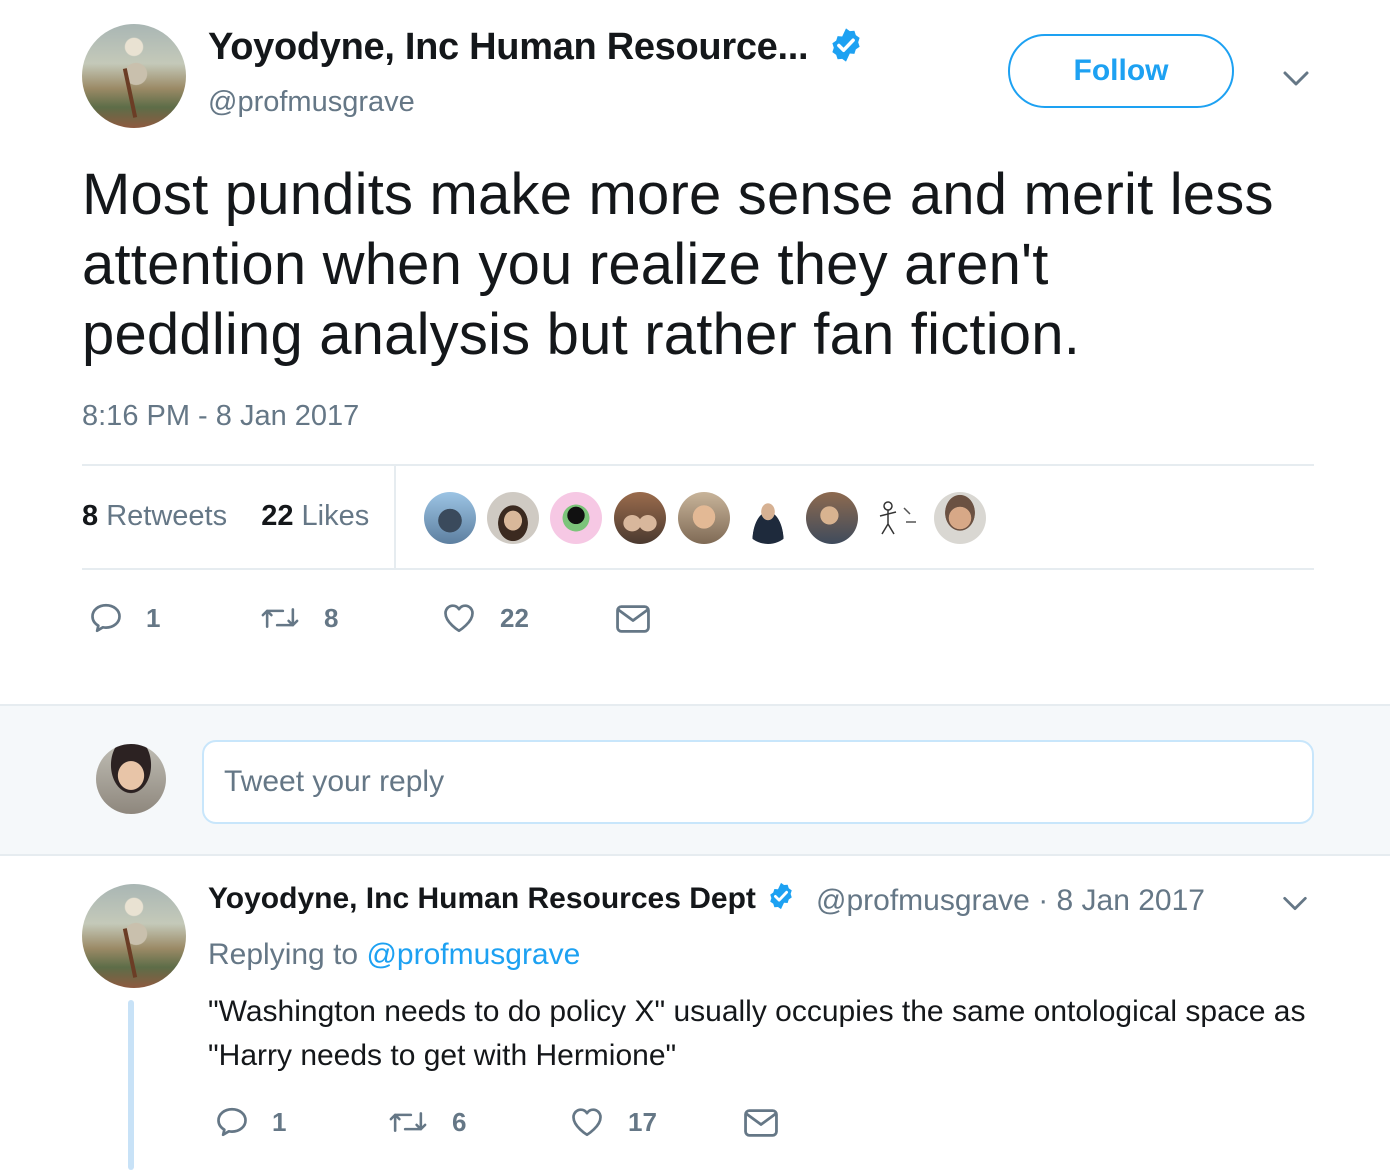  I want to click on thread-connector-line, so click(131, 1085).